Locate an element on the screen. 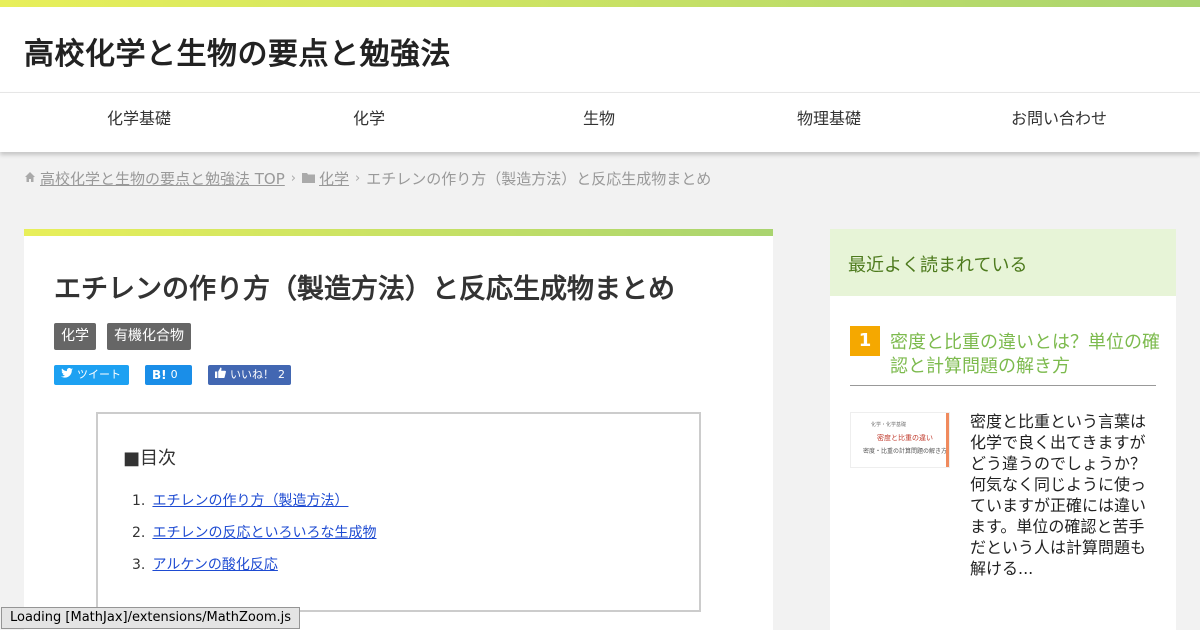 The height and width of the screenshot is (630, 1200). rank-badge: 1 is located at coordinates (865, 341).